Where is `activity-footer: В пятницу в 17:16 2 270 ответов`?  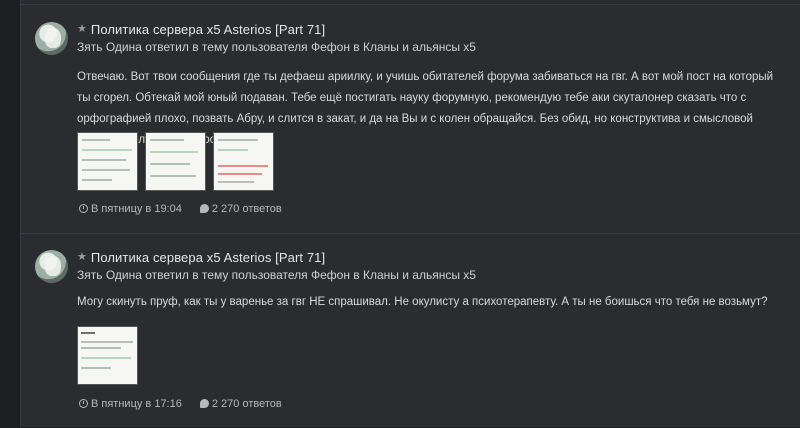
activity-footer: В пятницу в 17:16 2 270 ответов is located at coordinates (180, 404).